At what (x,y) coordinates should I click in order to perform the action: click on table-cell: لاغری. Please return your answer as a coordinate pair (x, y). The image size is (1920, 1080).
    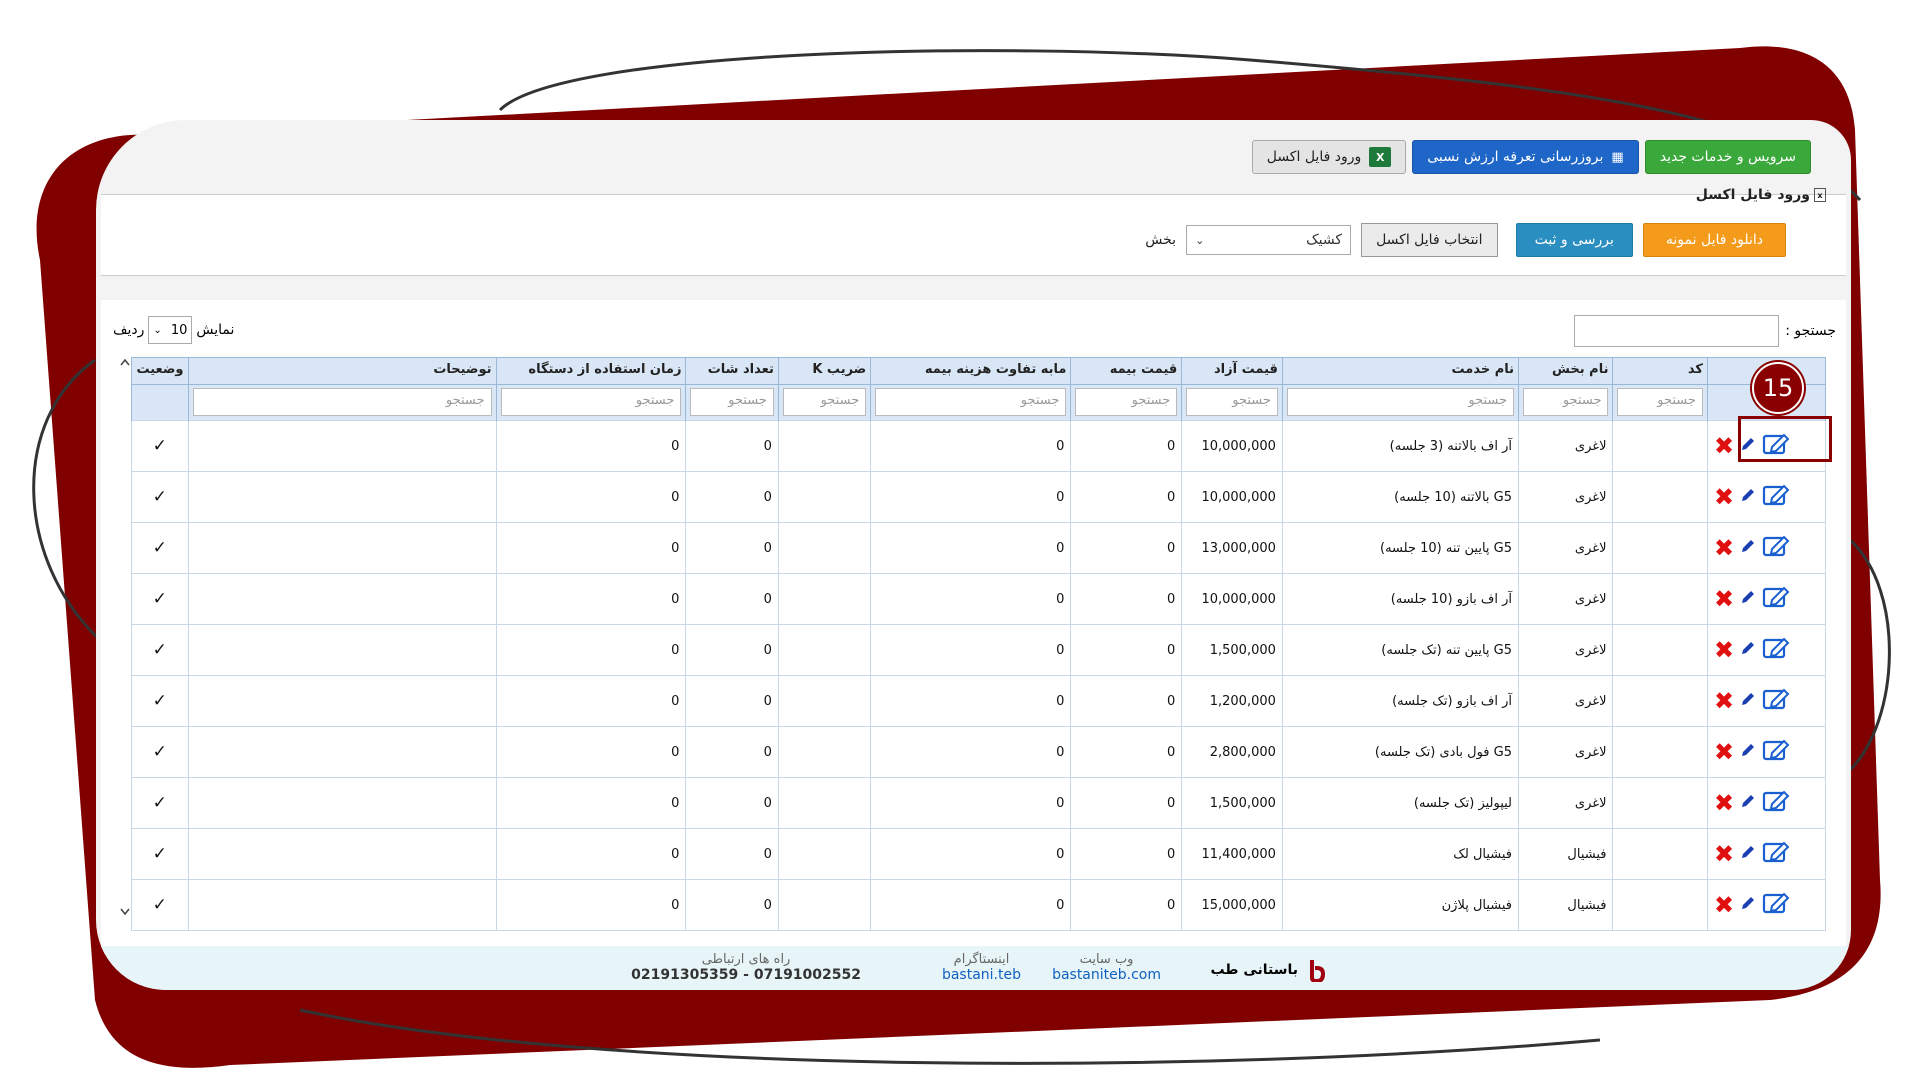
    Looking at the image, I should click on (1566, 701).